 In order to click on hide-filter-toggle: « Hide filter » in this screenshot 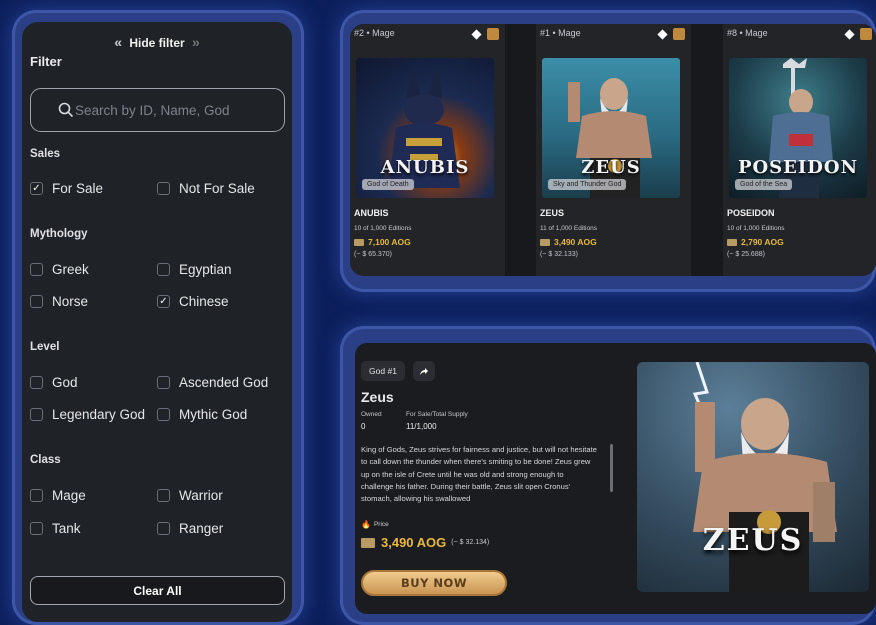, I will do `click(157, 42)`.